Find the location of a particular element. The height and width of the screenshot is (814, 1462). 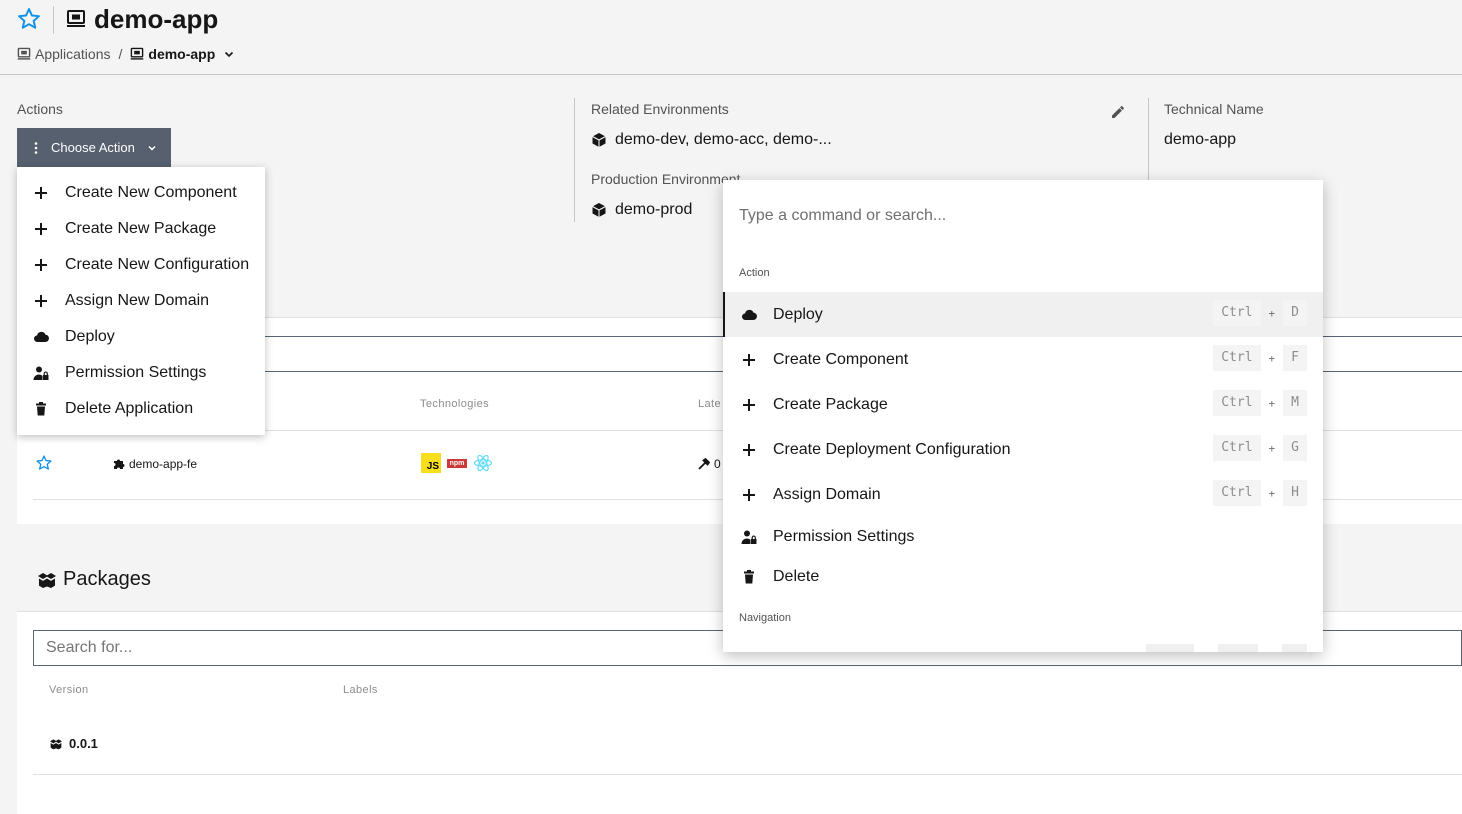

menu-item-permission-settings: Permission Settings is located at coordinates (141, 373).